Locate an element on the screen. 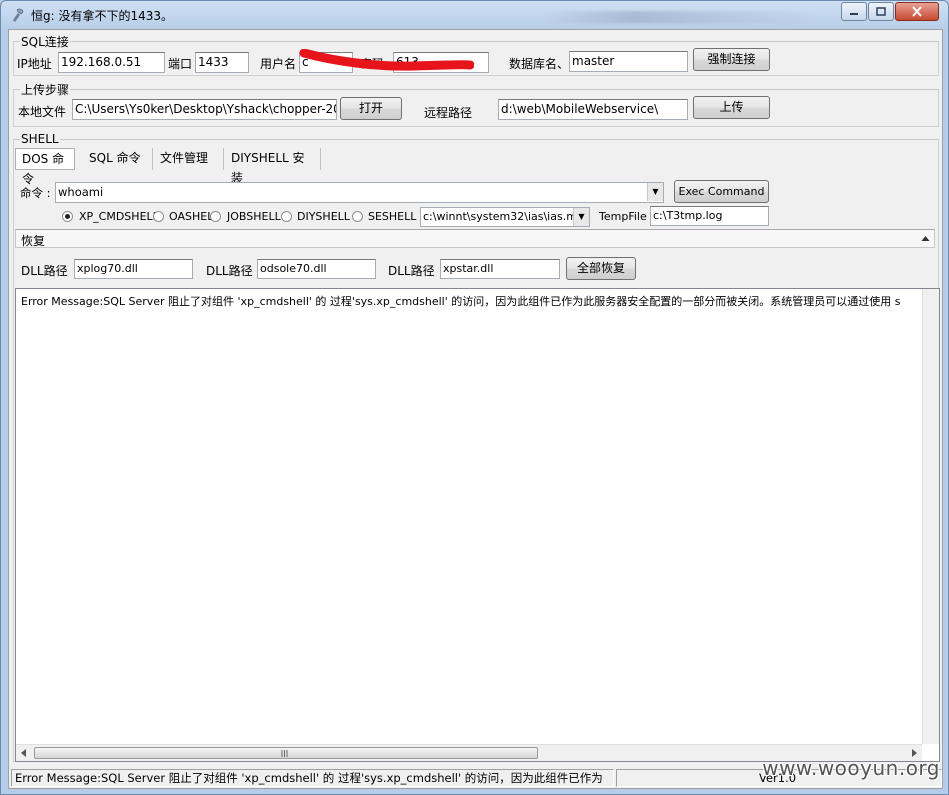  upload-button: 上传 is located at coordinates (731, 107).